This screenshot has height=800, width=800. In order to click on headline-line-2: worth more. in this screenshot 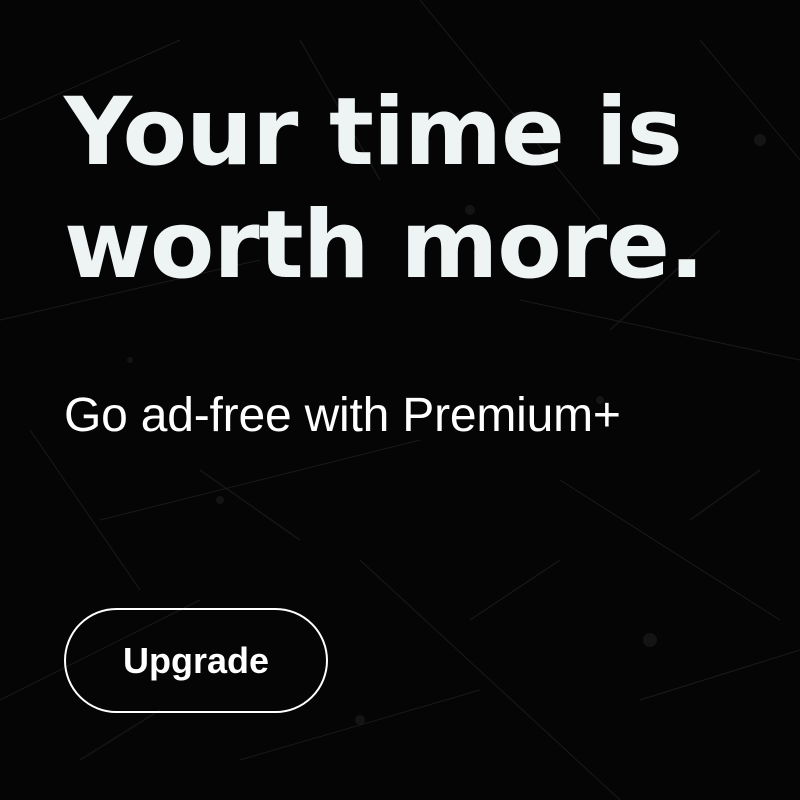, I will do `click(384, 245)`.